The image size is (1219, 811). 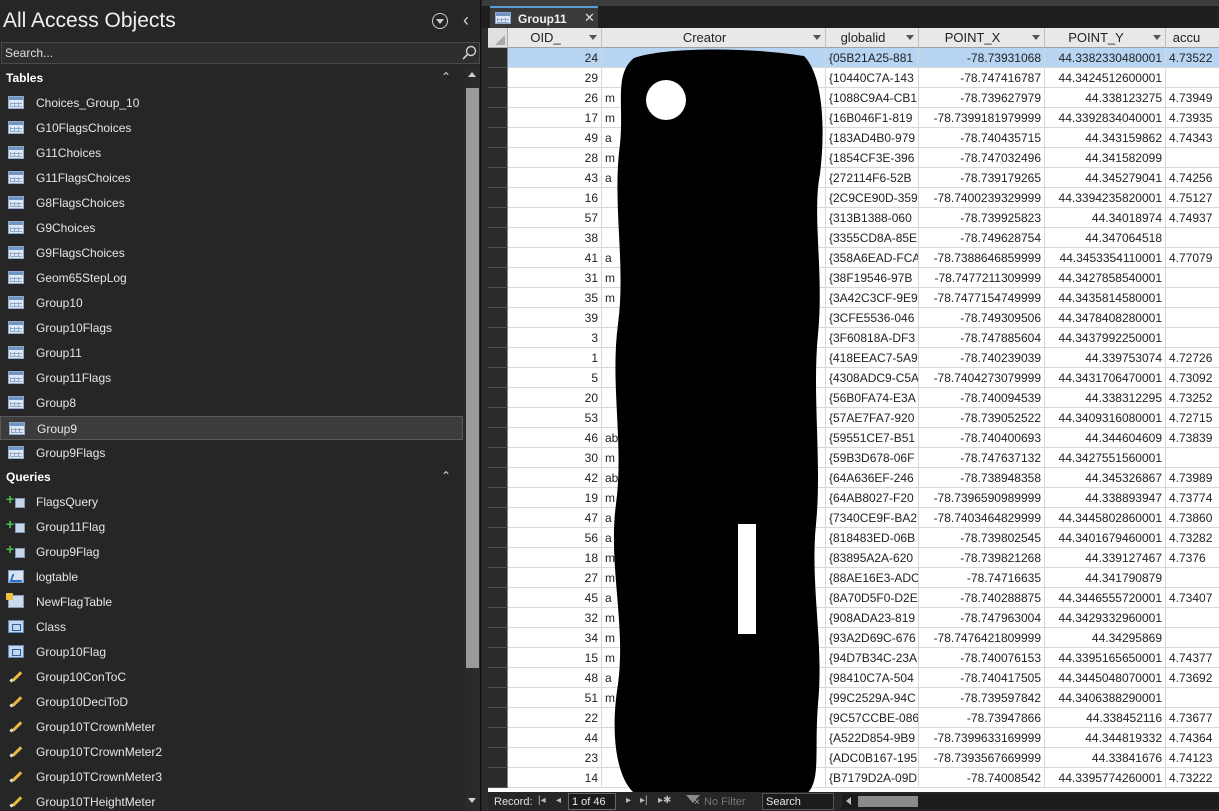 I want to click on cell-y: 44.338452116, so click(x=1105, y=718).